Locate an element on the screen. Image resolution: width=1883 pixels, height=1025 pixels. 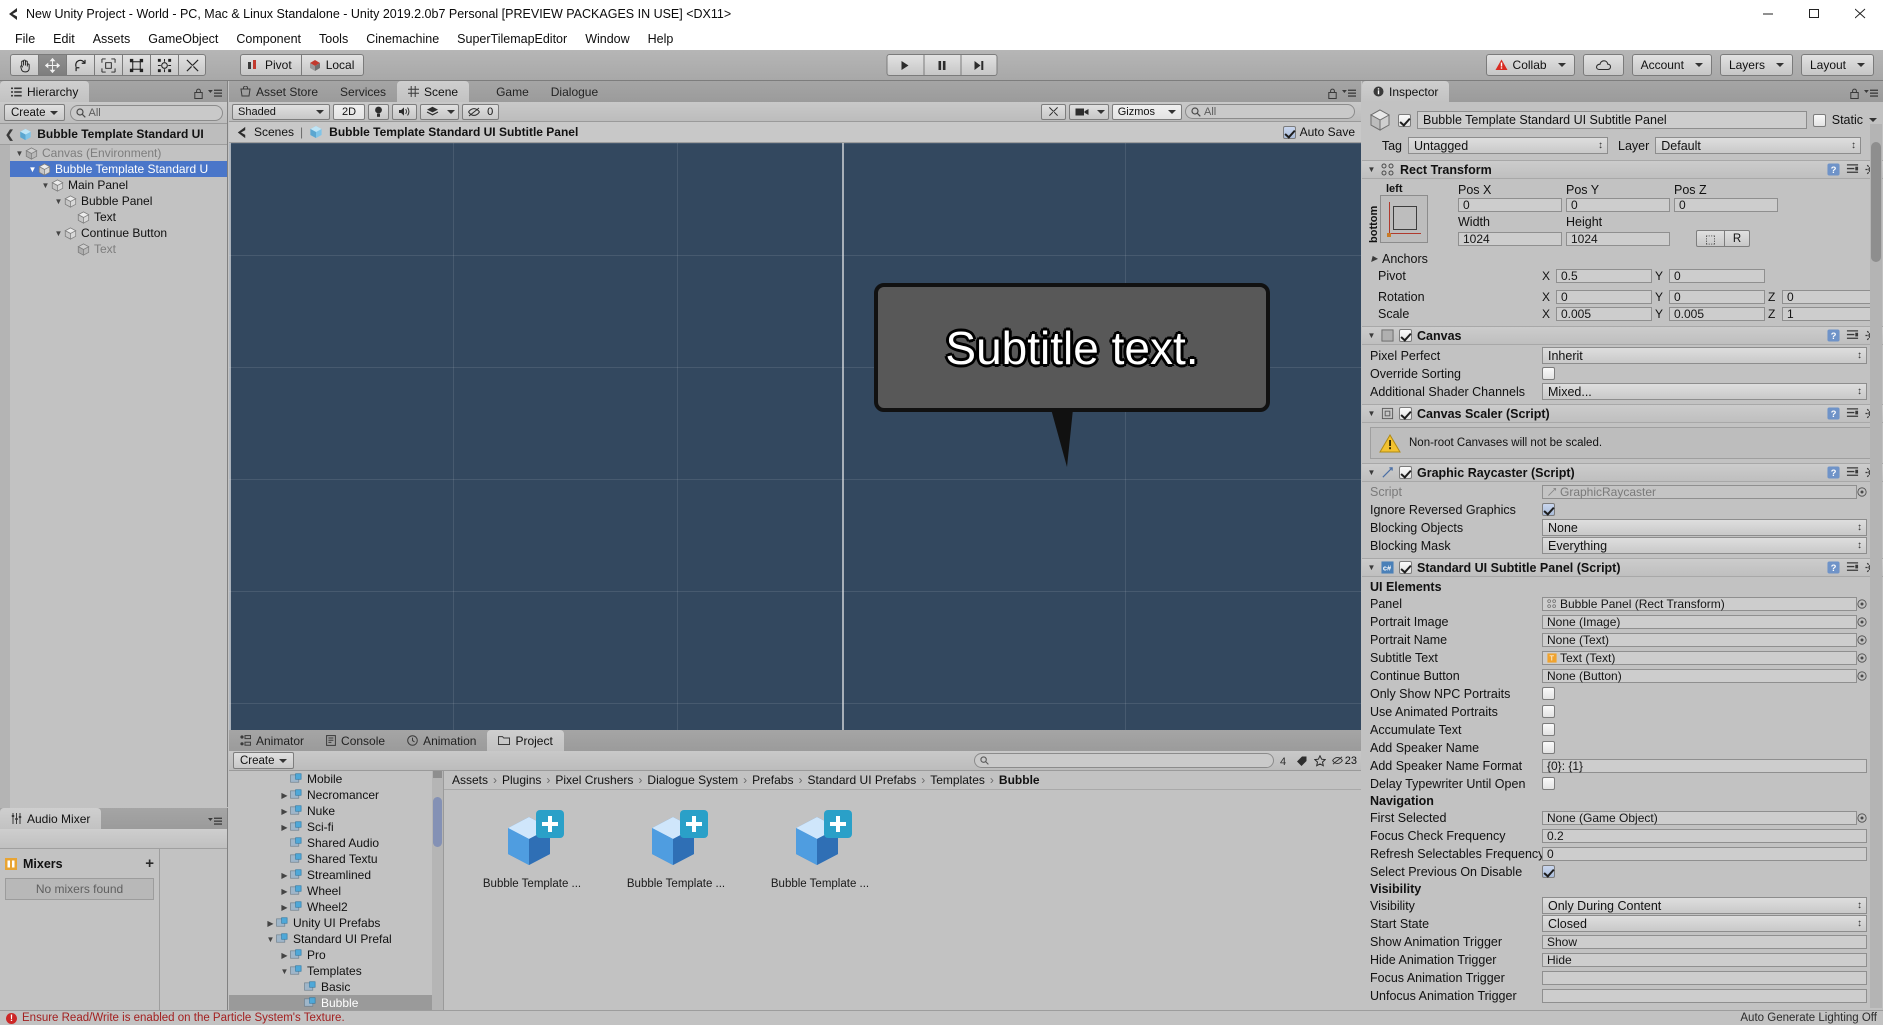
continue-button-objectfield: None (Button) is located at coordinates (1699, 675).